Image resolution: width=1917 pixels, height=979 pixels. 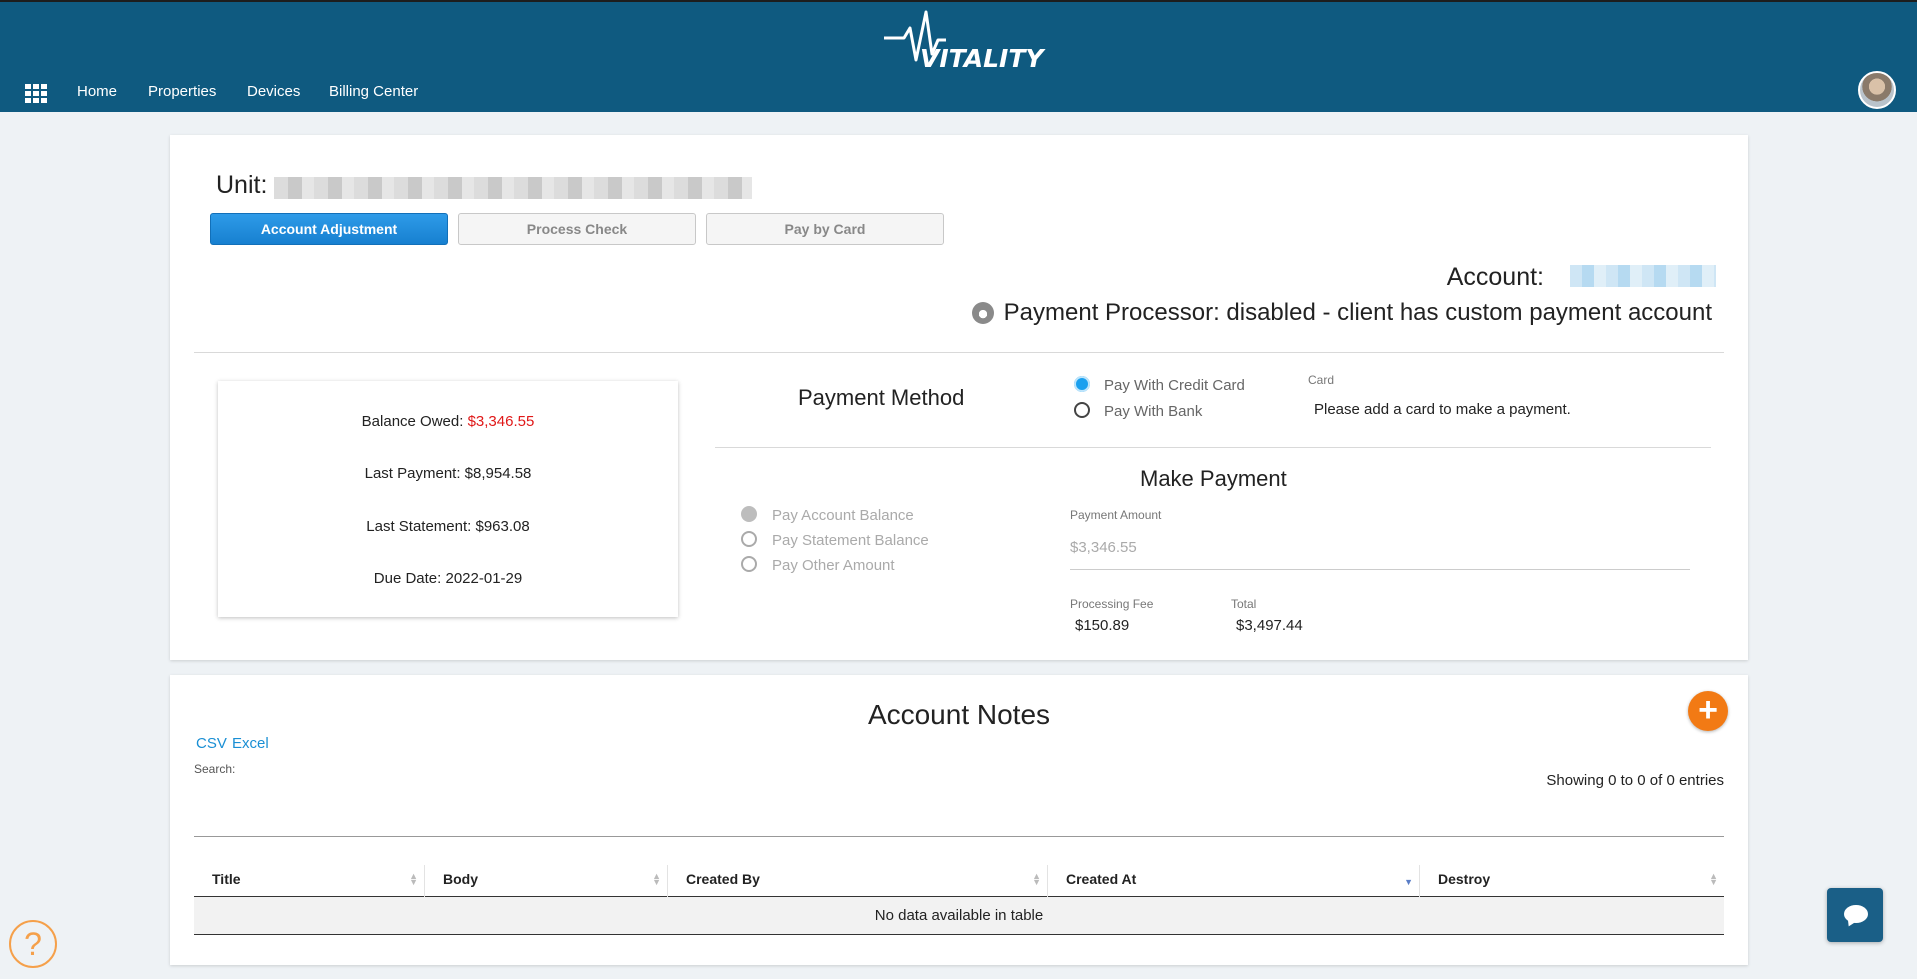 I want to click on payment-method-title: Payment Method, so click(x=881, y=397).